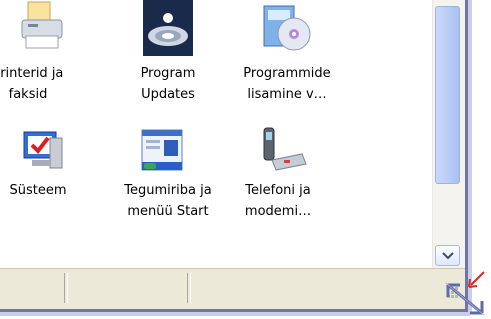  I want to click on vertical-scrollbar, so click(448, 134).